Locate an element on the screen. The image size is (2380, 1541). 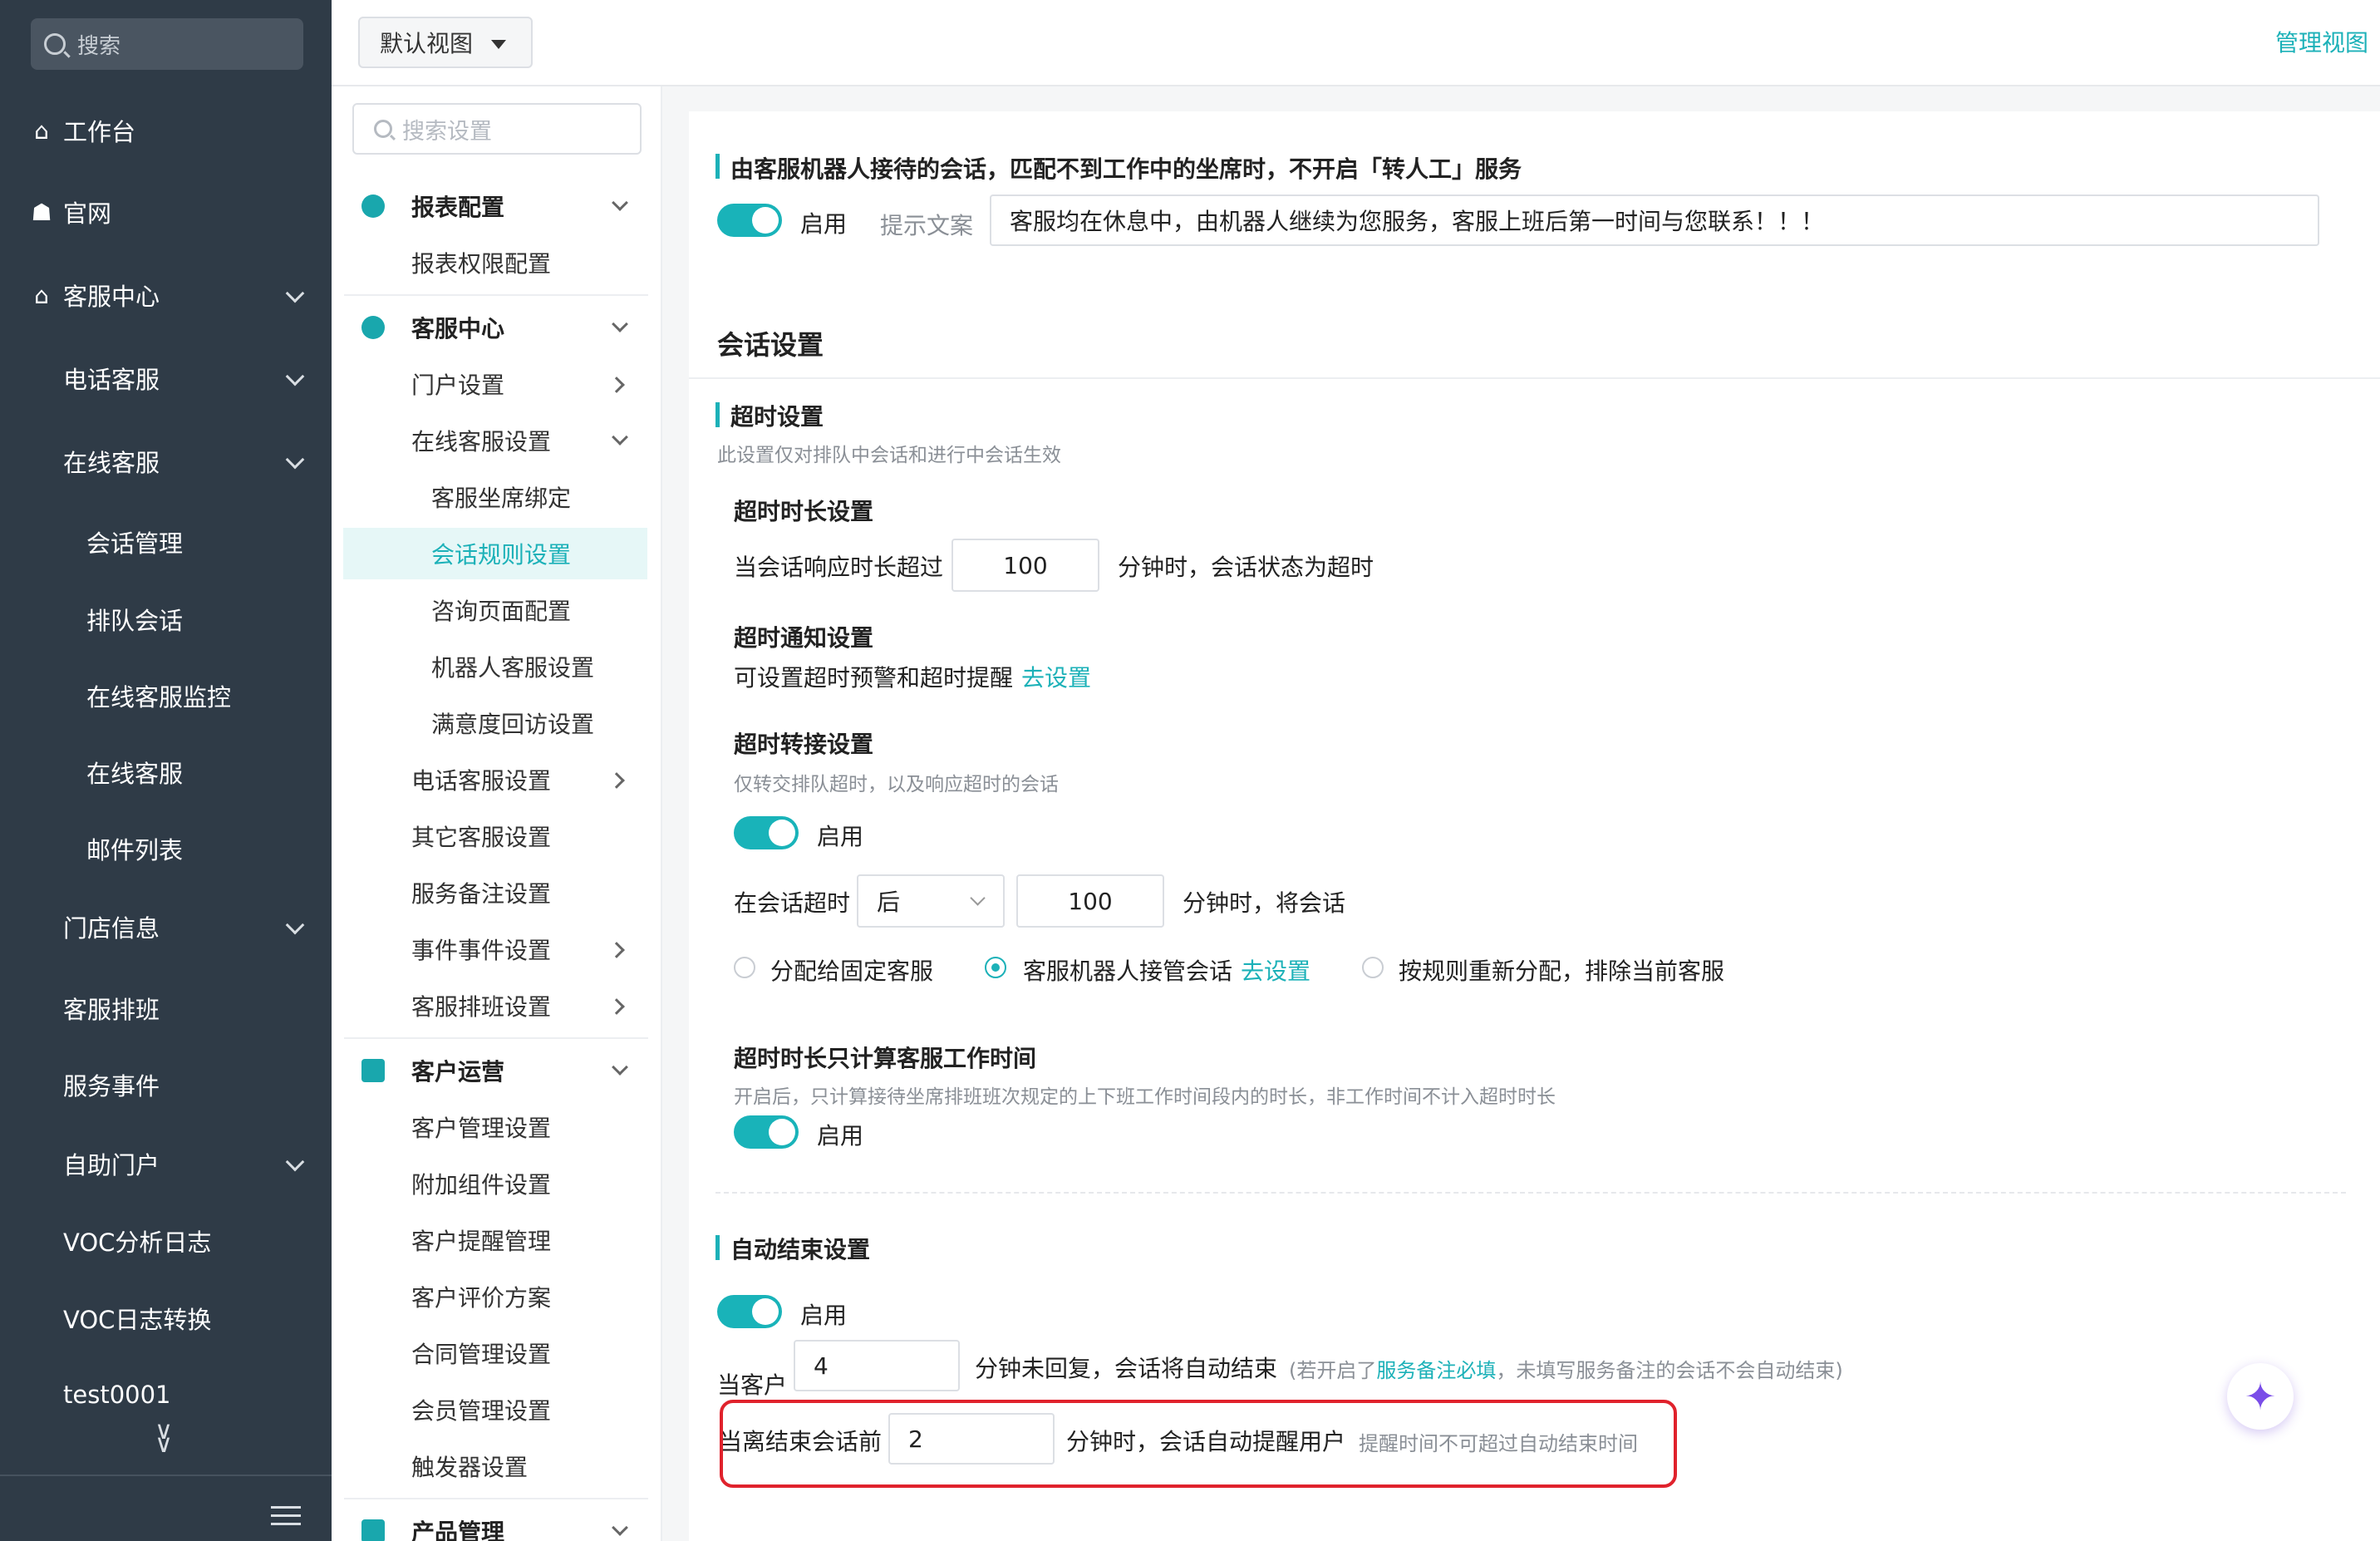
sidebar-item-voc-log: VOC分析日志 is located at coordinates (166, 1241).